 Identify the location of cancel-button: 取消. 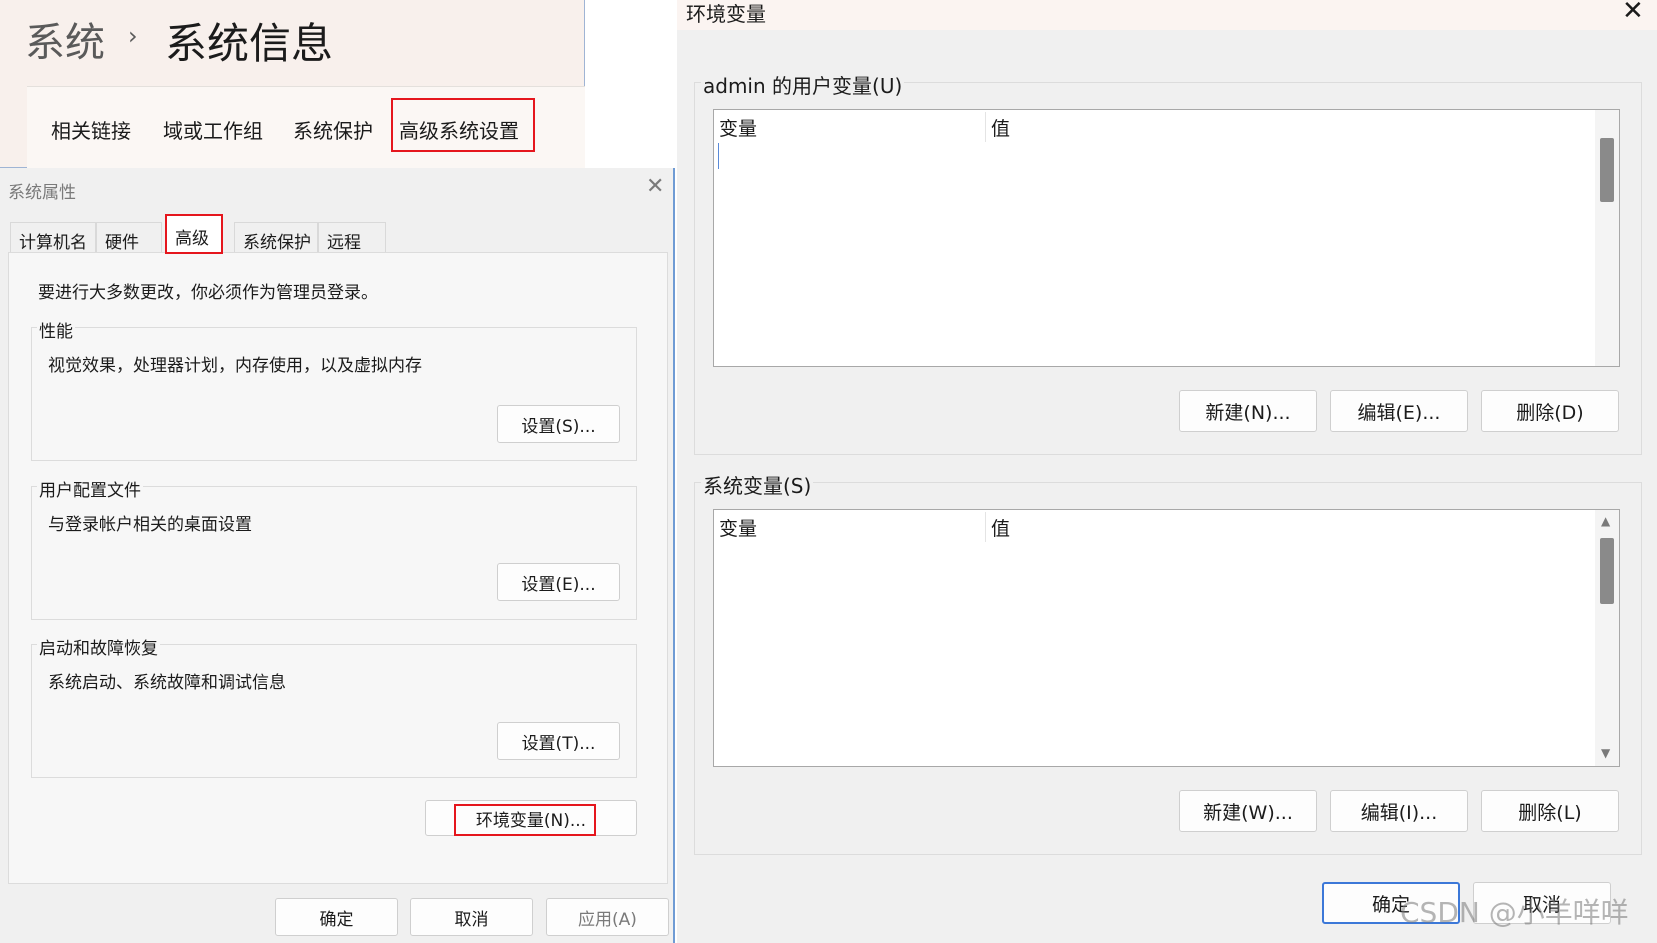
(471, 917).